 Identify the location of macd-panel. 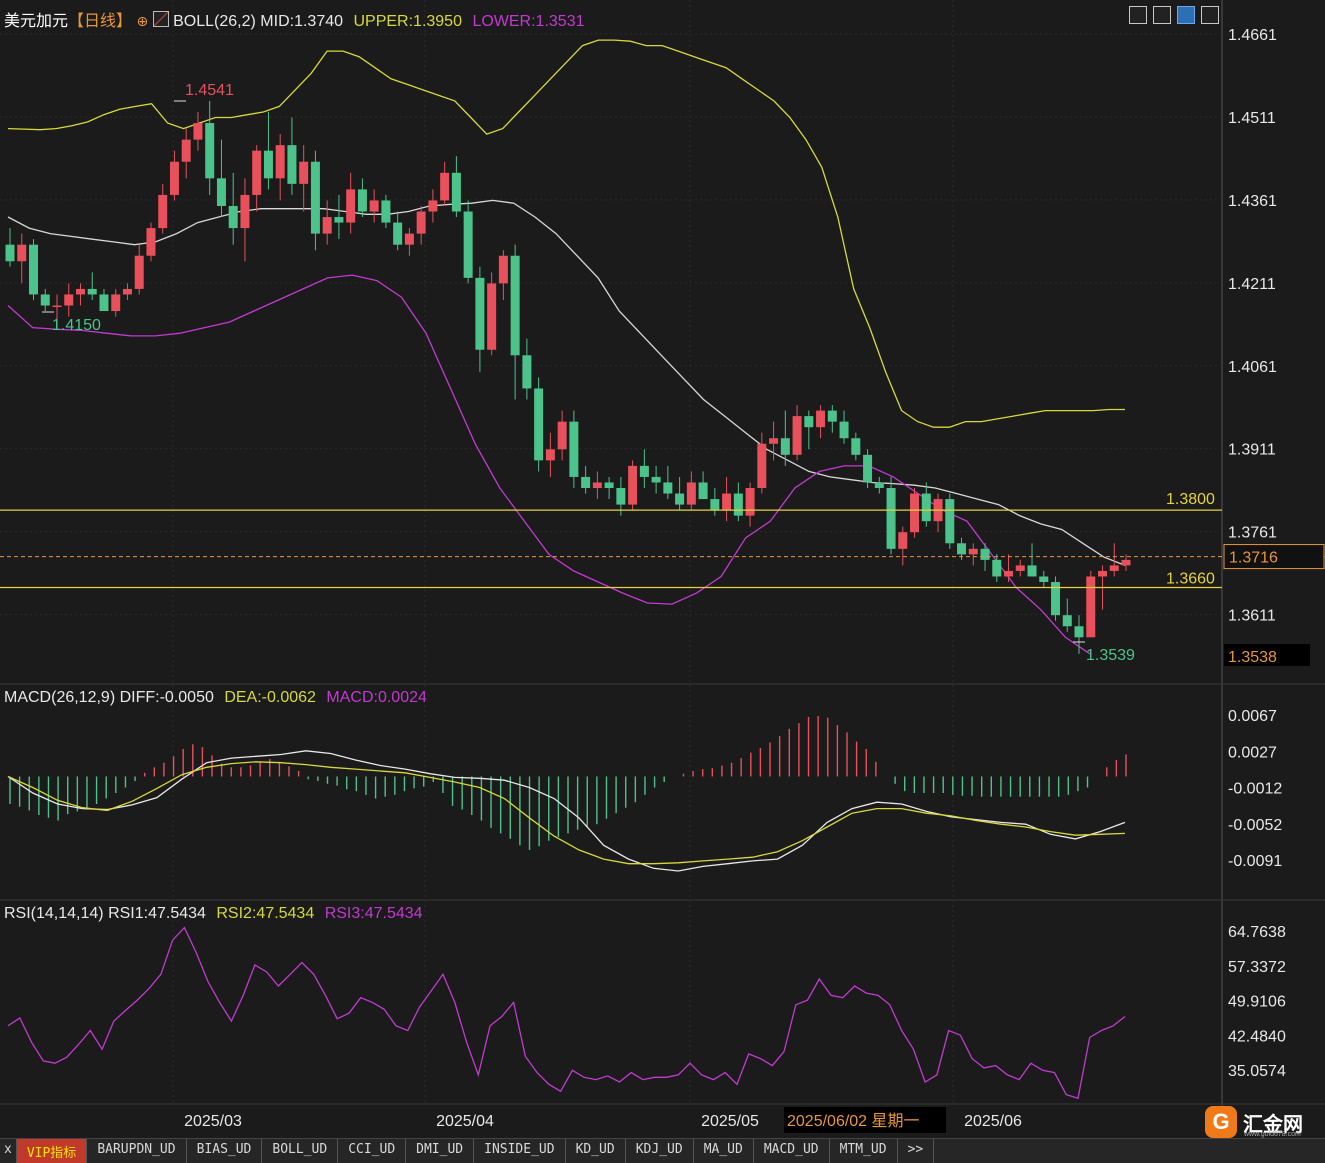
(567, 793).